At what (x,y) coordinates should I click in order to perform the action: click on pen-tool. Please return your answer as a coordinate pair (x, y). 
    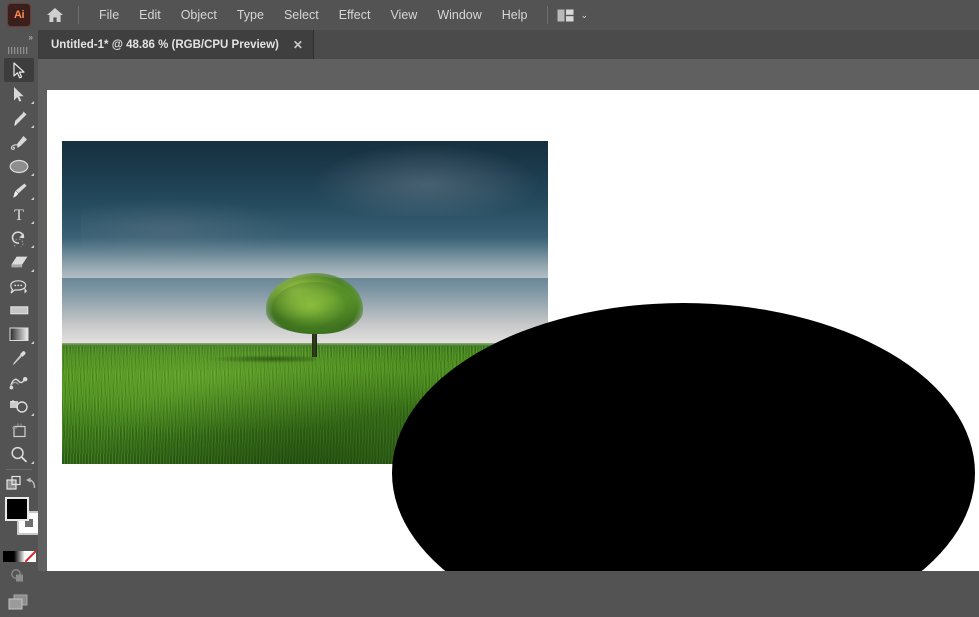
    Looking at the image, I should click on (19, 118).